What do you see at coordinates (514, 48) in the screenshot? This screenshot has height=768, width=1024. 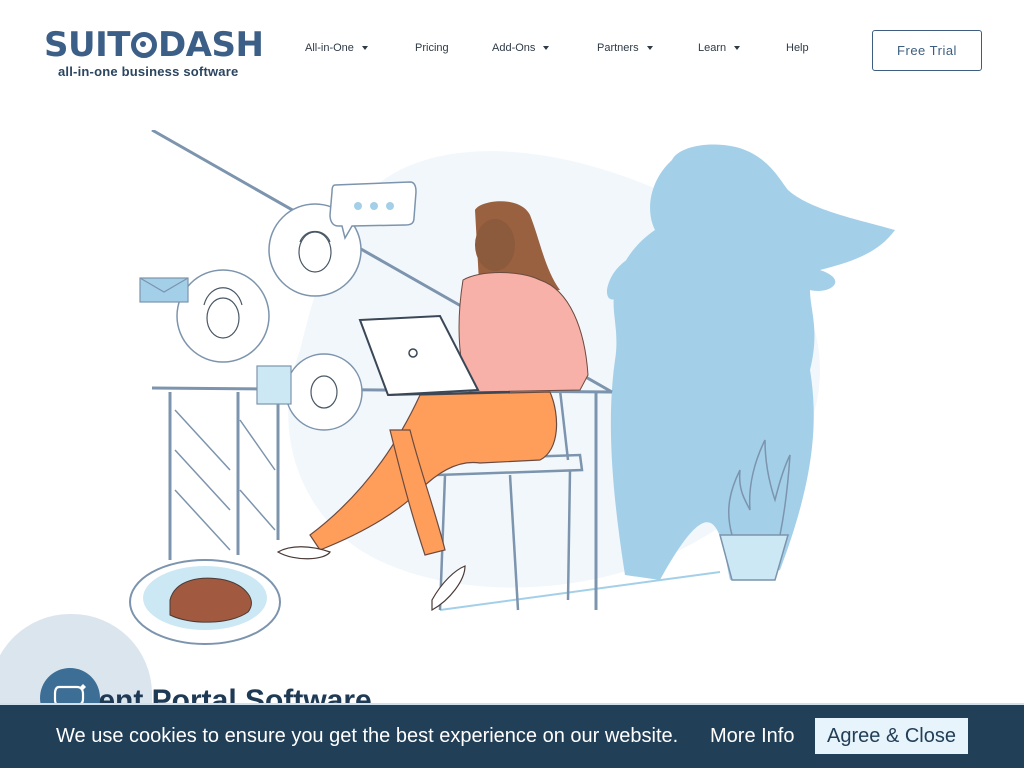 I see `nav-label: Add-Ons` at bounding box center [514, 48].